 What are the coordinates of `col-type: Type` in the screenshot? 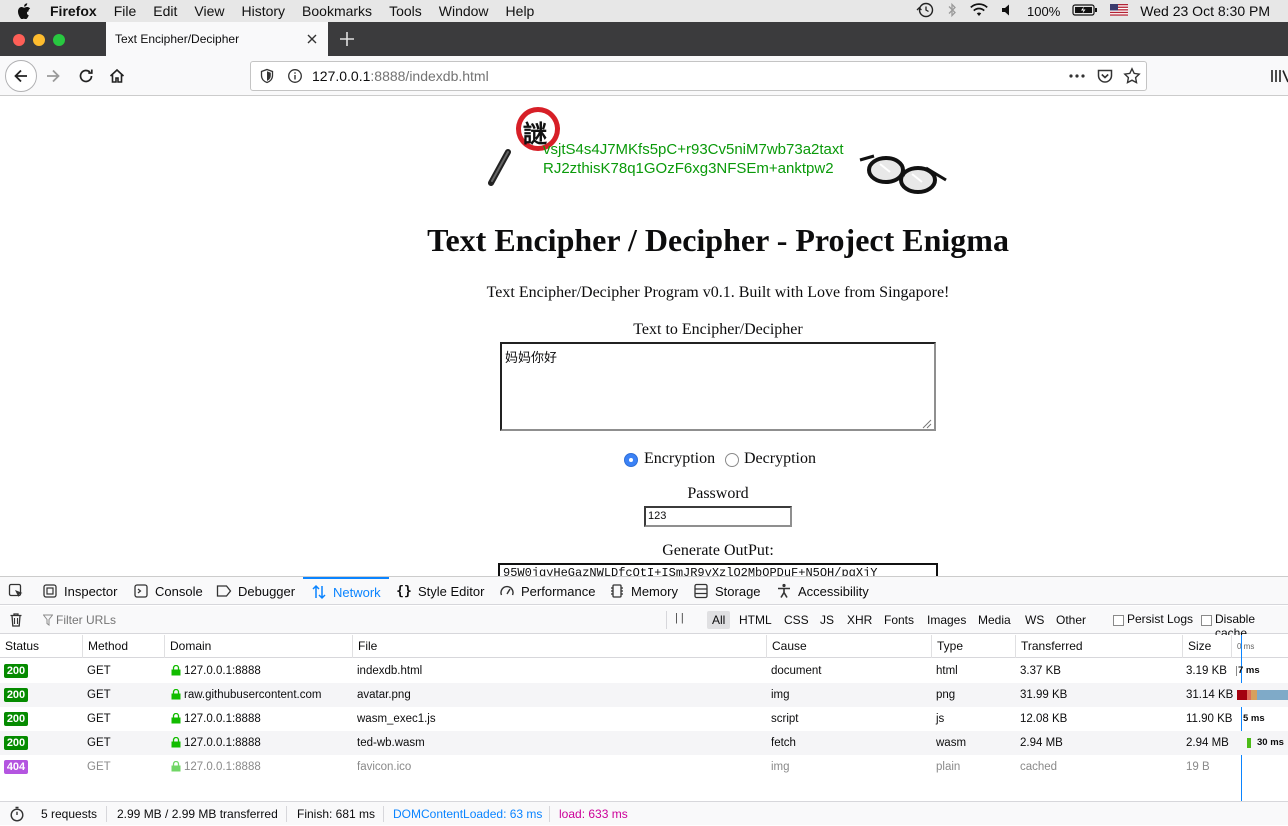 It's located at (947, 646).